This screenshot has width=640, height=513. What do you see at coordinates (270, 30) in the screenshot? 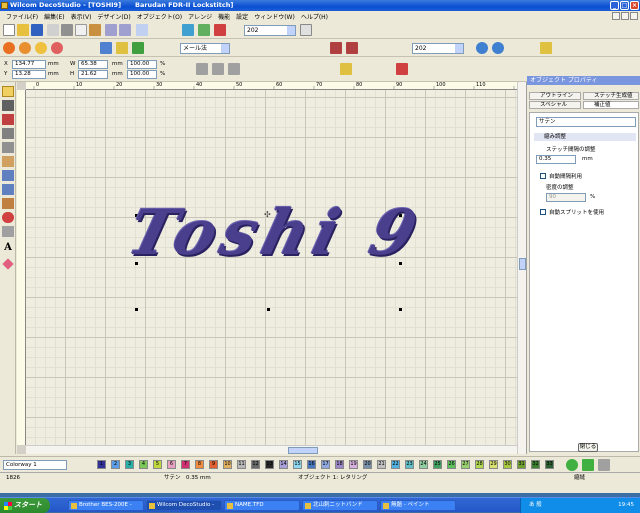
I see `stitch-count-field: 202` at bounding box center [270, 30].